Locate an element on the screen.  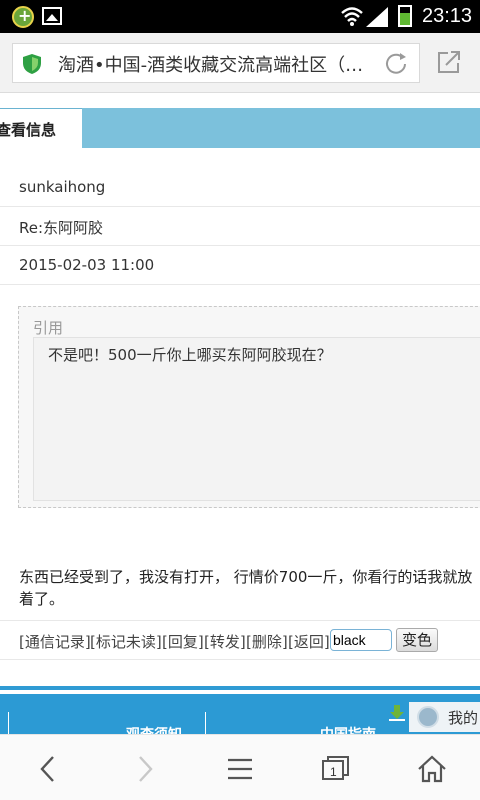
footer-divider-line is located at coordinates (240, 688).